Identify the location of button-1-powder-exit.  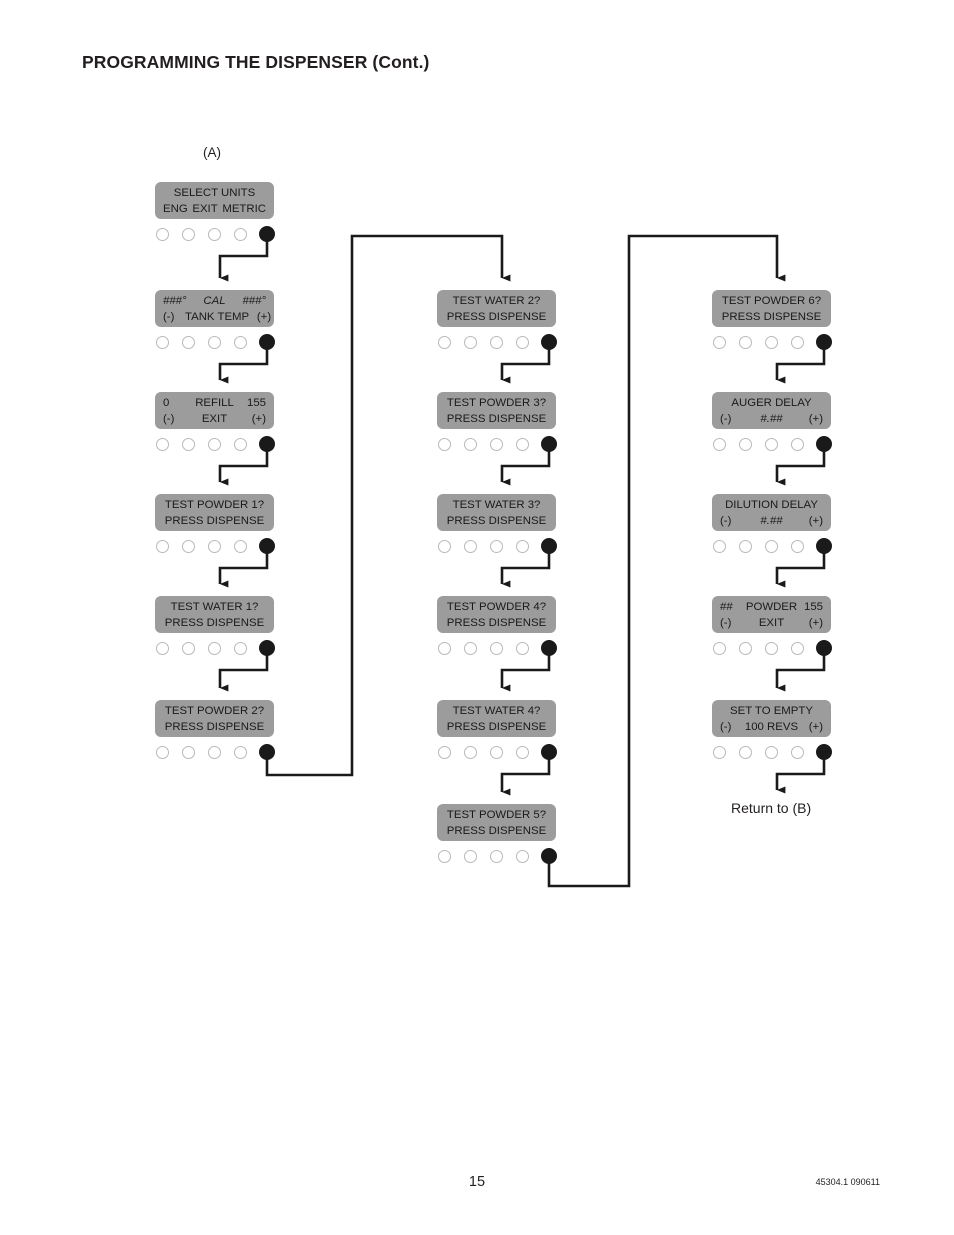
(719, 648).